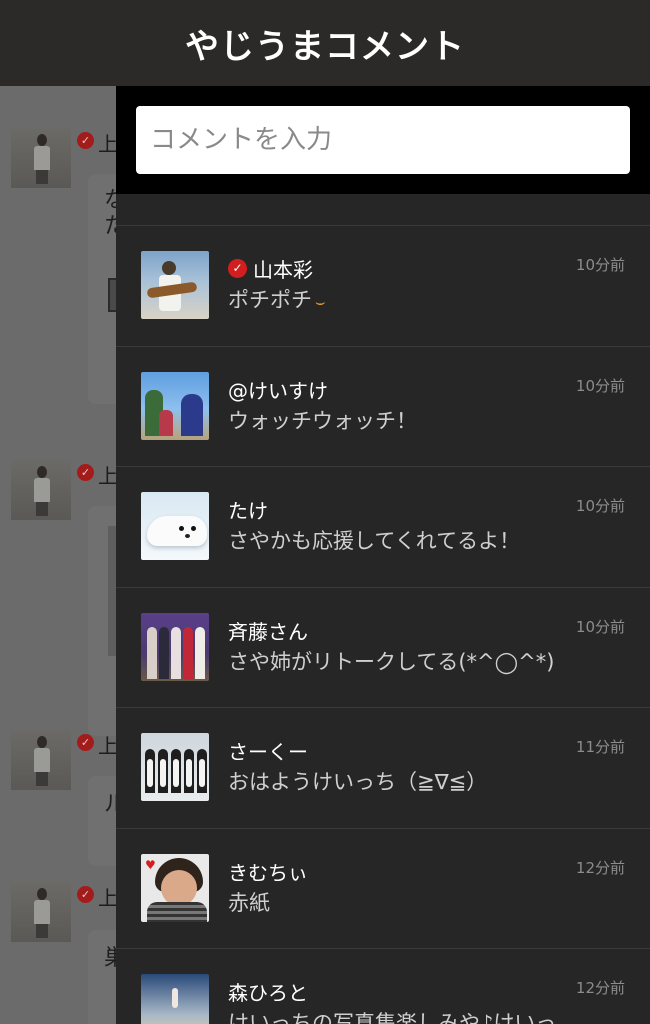 This screenshot has height=1024, width=650. I want to click on comment-item: さーくー おはようけいっち（≧∇≦） 11分前, so click(383, 768).